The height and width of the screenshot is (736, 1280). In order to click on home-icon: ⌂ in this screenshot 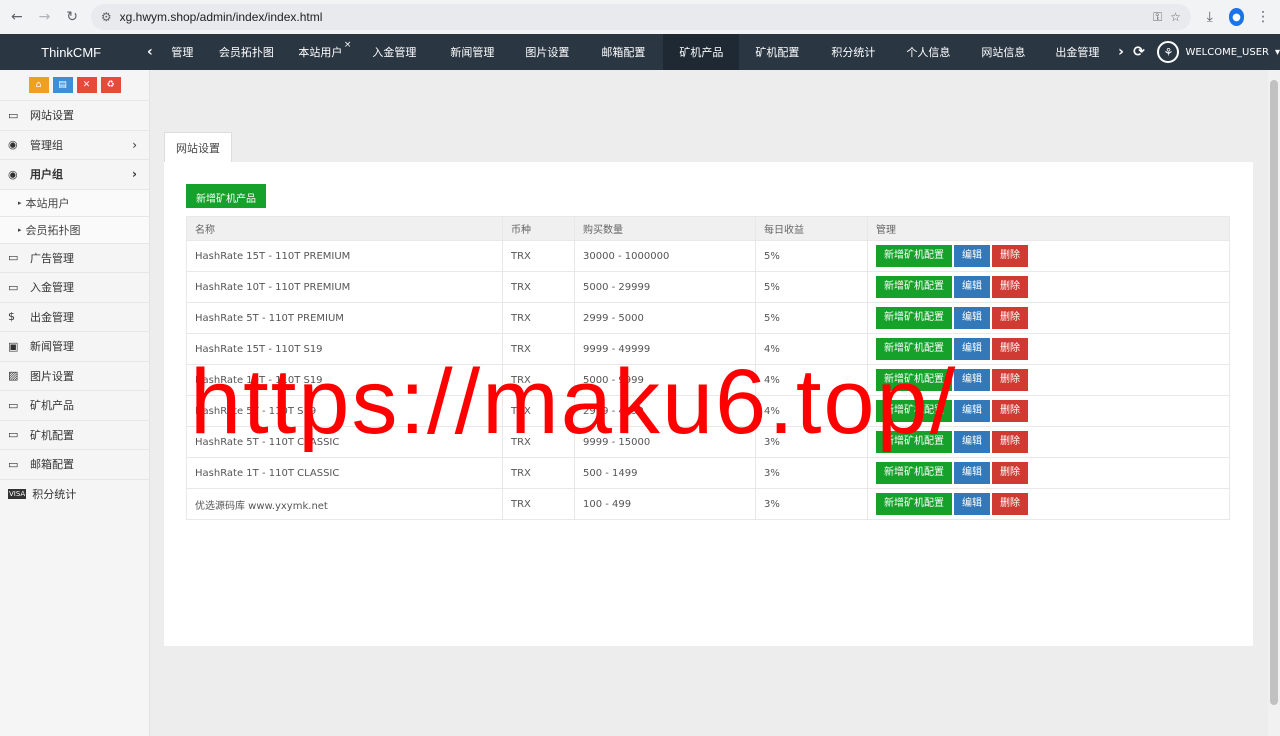, I will do `click(38, 85)`.